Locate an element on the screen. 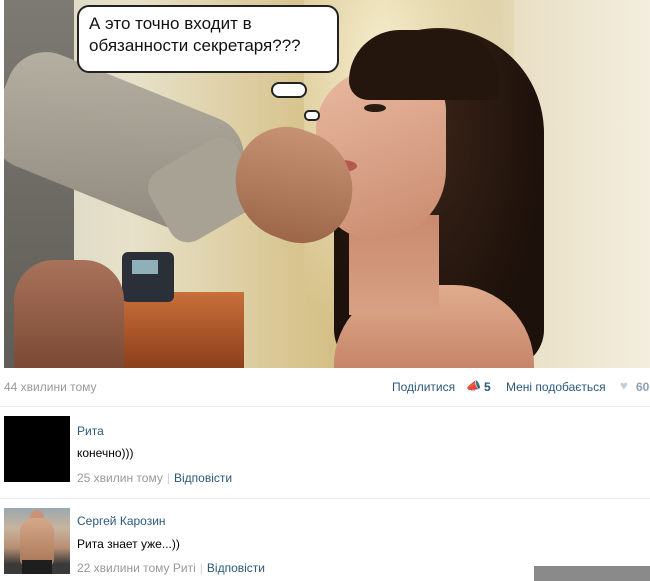  comment-time: 25 хвилин тому is located at coordinates (120, 478).